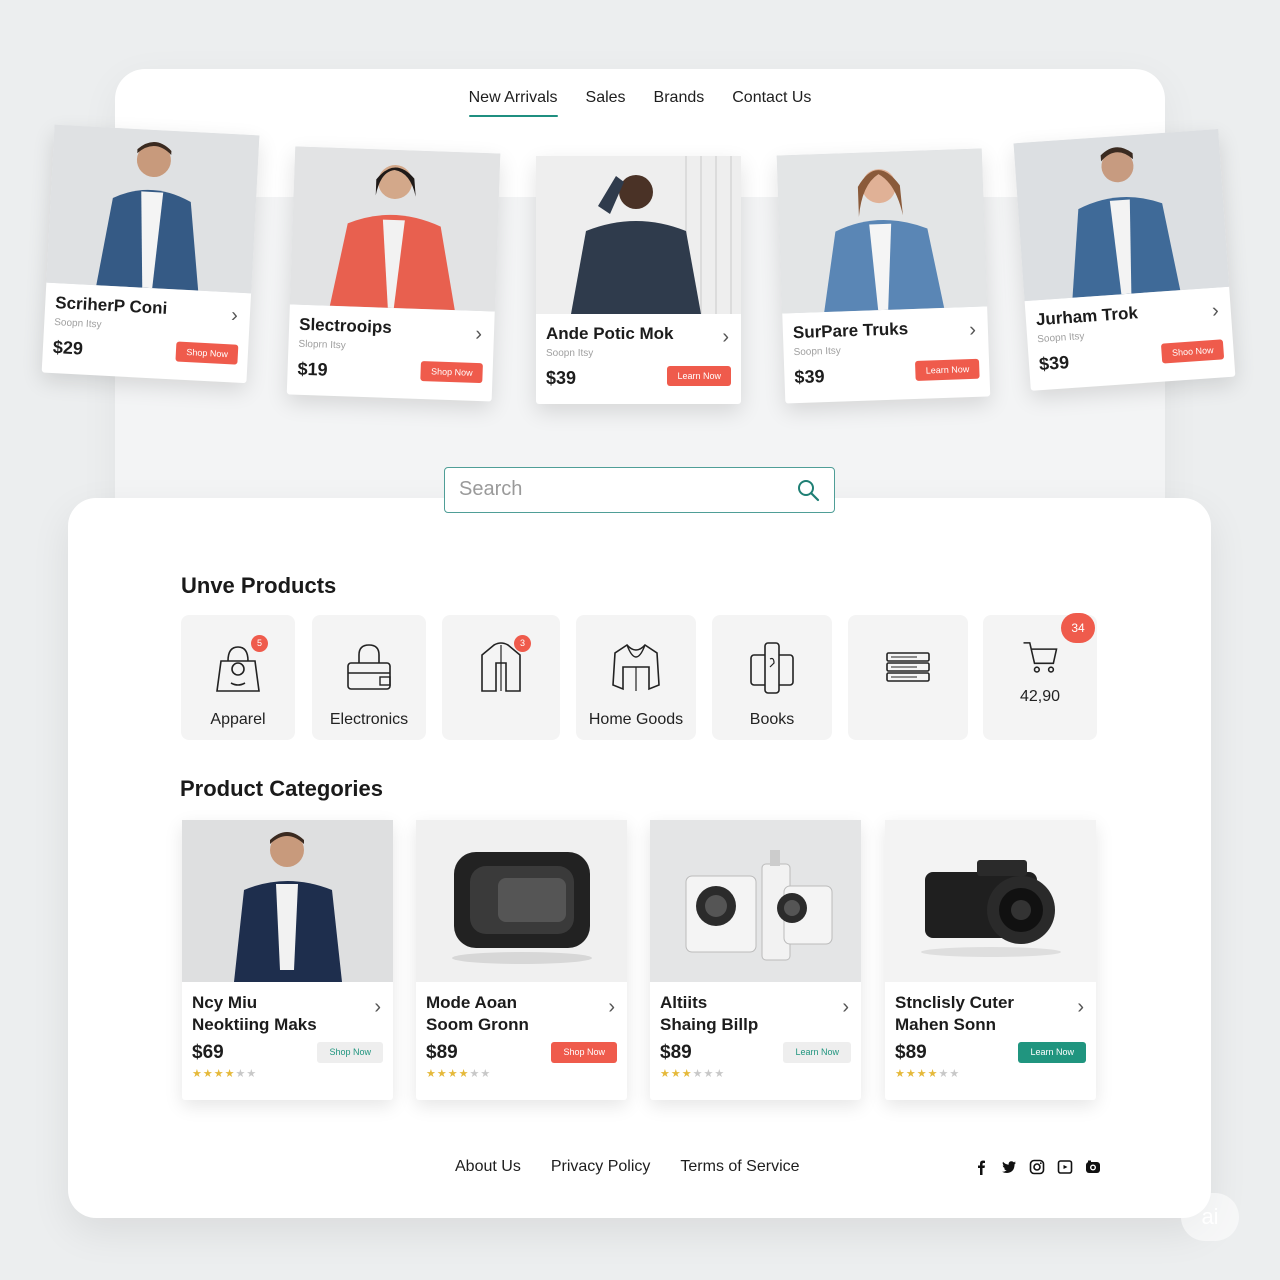 Image resolution: width=1280 pixels, height=1280 pixels. Describe the element at coordinates (313, 369) in the screenshot. I see `card-price: $19` at that location.